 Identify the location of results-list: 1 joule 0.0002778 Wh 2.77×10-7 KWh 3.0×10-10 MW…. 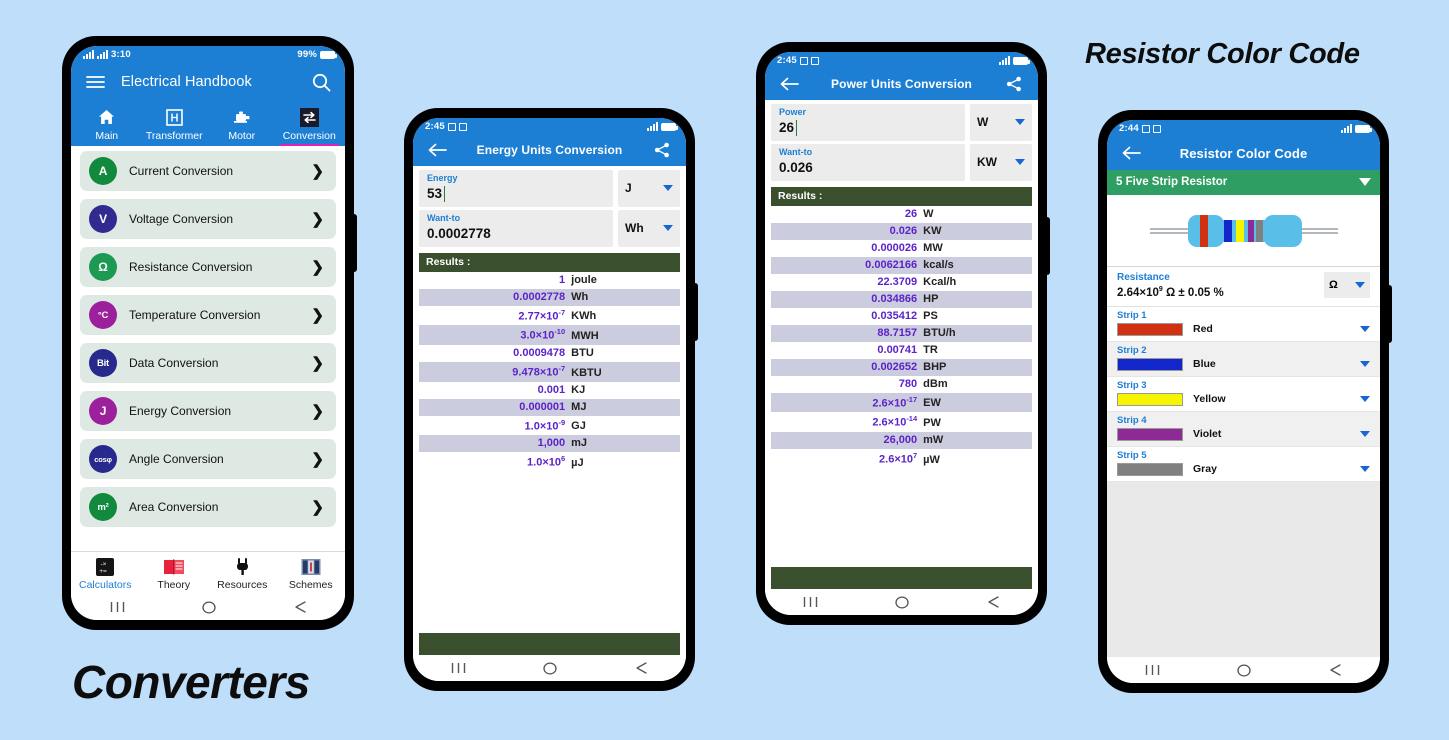
(549, 451).